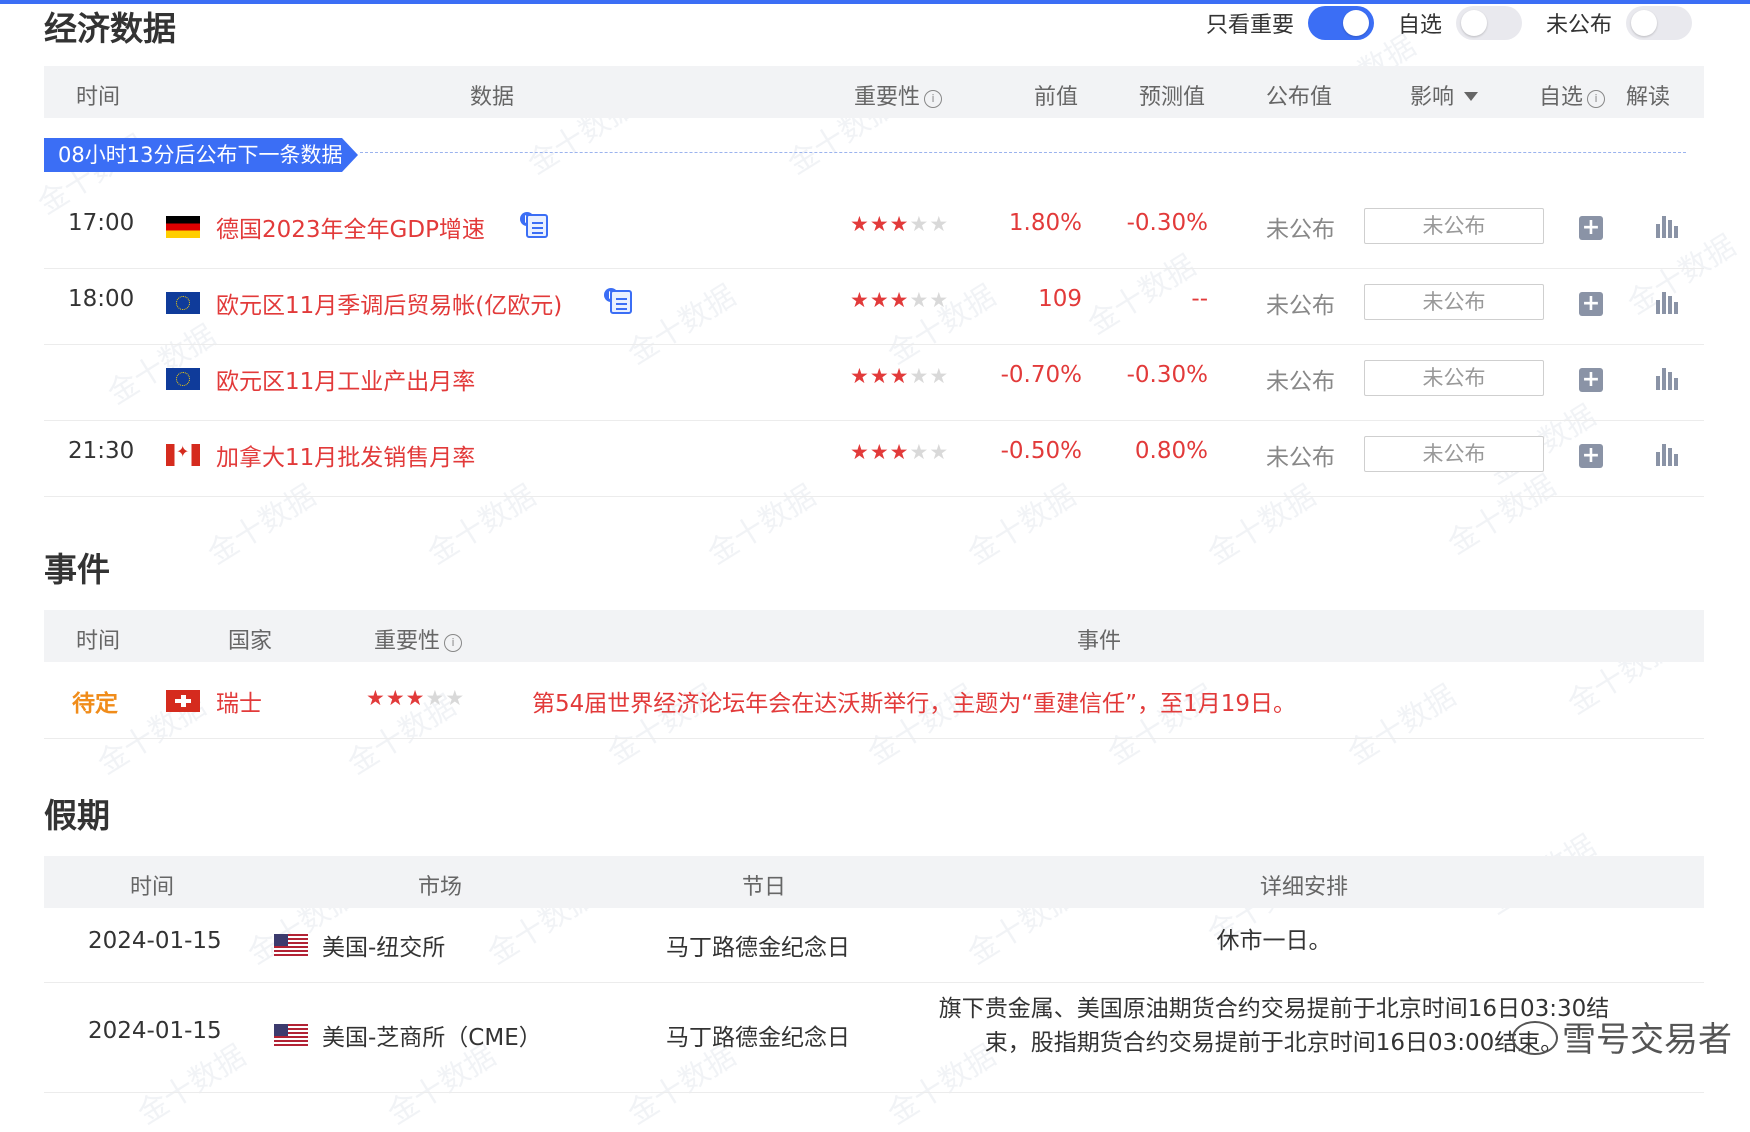 This screenshot has height=1132, width=1750. I want to click on filter-watchlist-toggle, so click(1488, 23).